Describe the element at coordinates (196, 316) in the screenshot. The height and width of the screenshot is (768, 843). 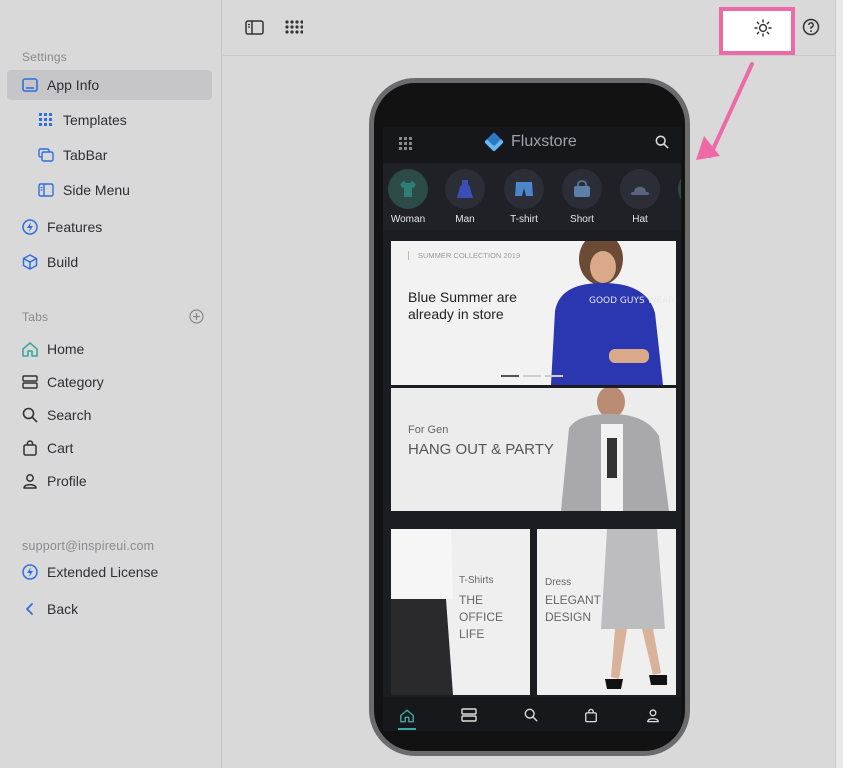
I see `add-tab-icon` at that location.